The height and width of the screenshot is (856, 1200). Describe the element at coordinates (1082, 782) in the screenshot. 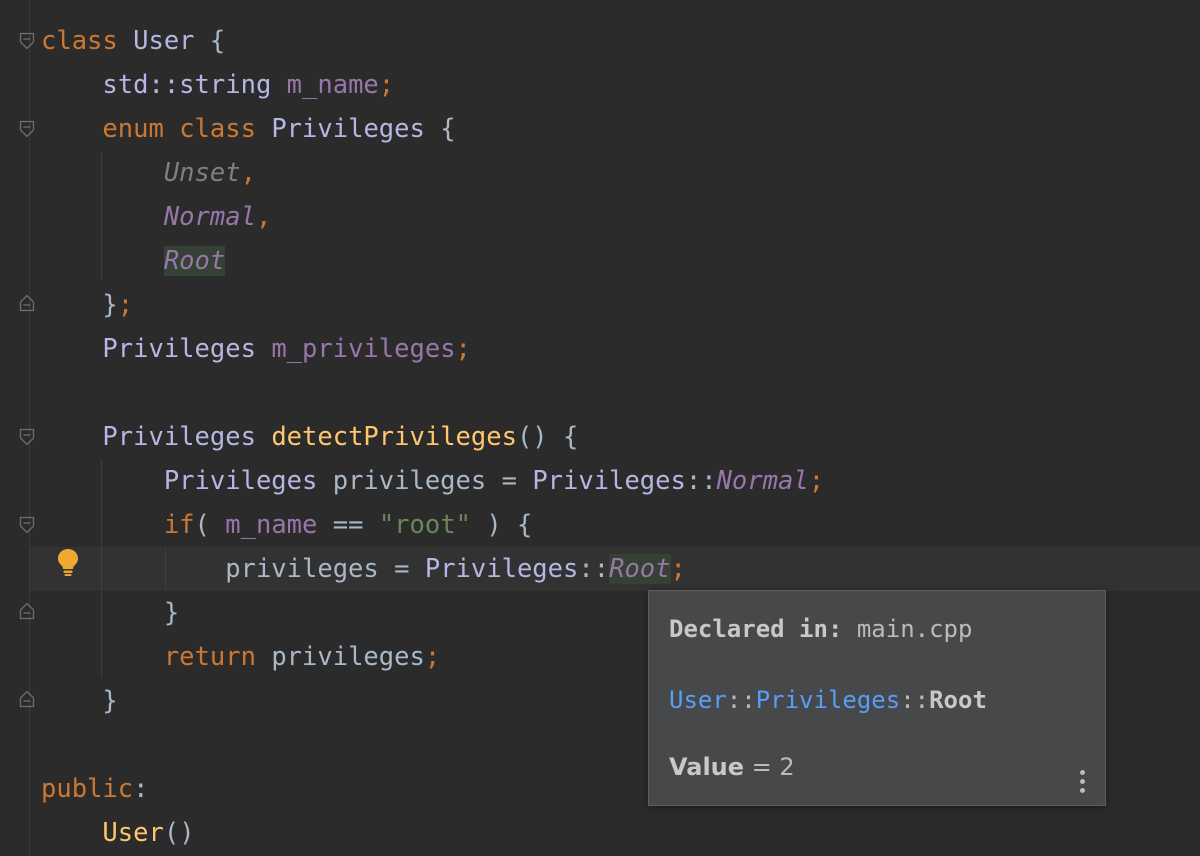

I see `more-options-icon` at that location.